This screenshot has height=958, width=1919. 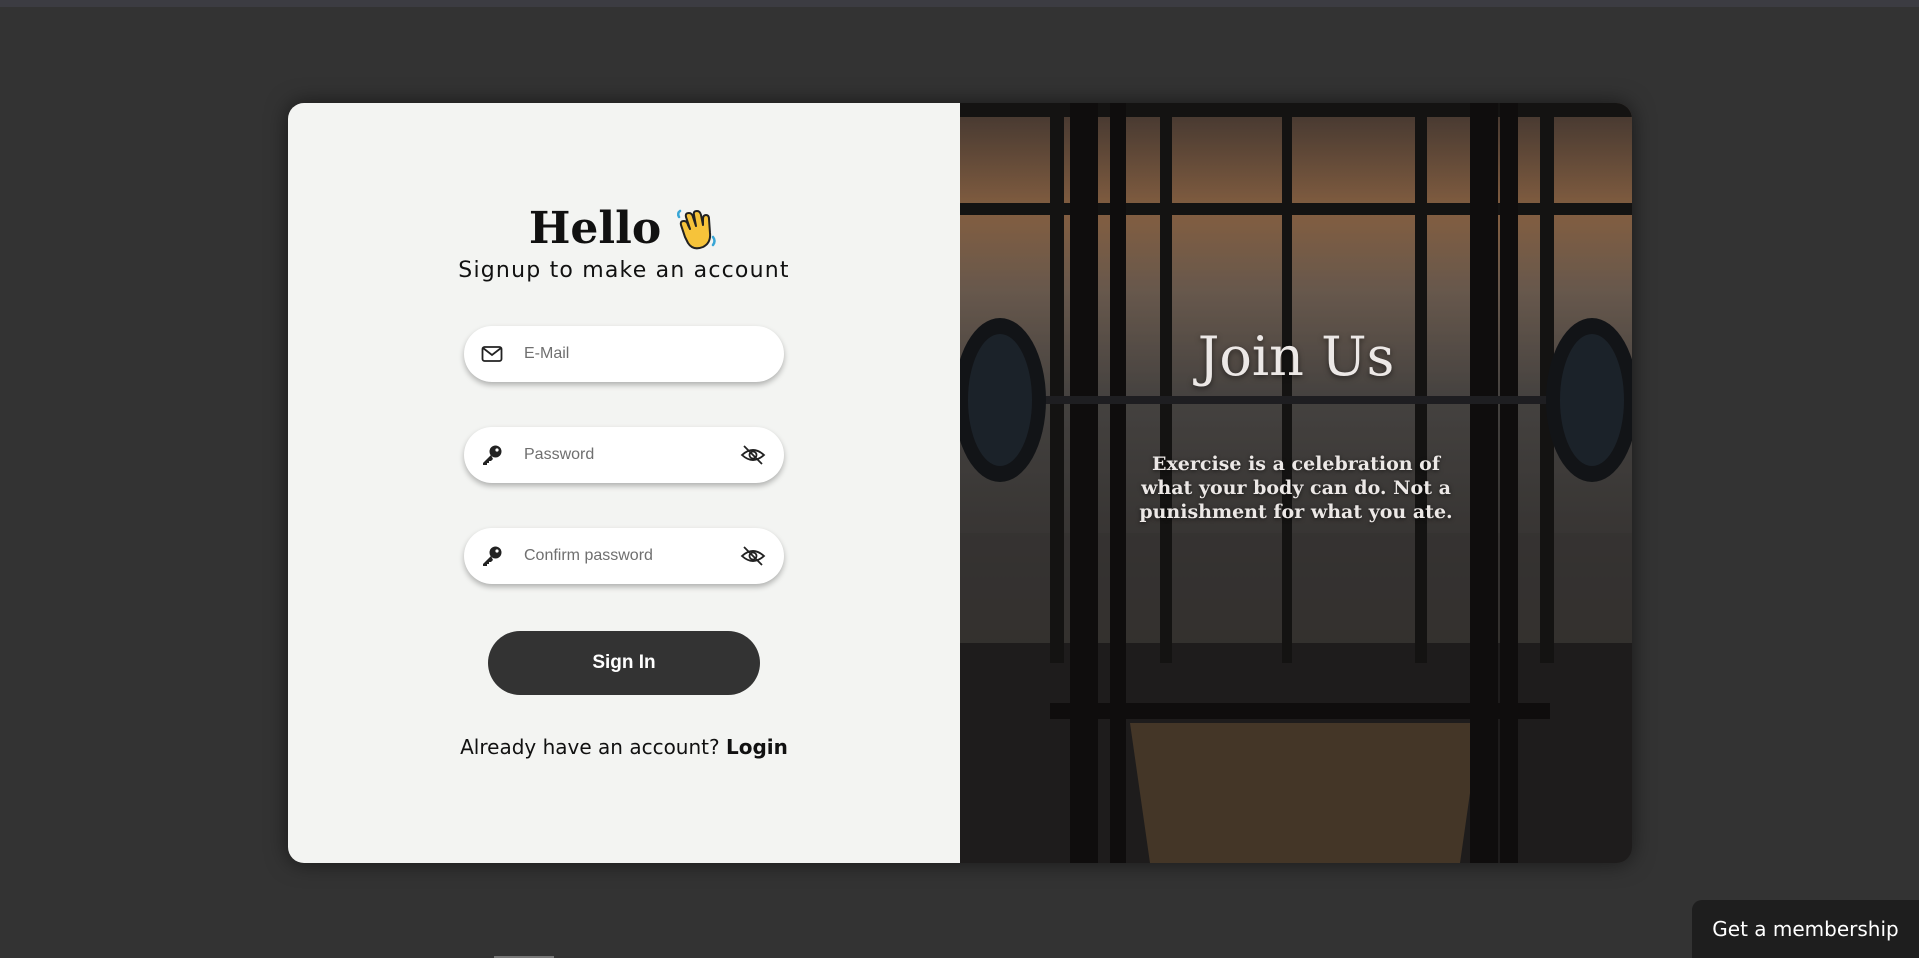 I want to click on join-us-heading: Join Us, so click(x=1296, y=356).